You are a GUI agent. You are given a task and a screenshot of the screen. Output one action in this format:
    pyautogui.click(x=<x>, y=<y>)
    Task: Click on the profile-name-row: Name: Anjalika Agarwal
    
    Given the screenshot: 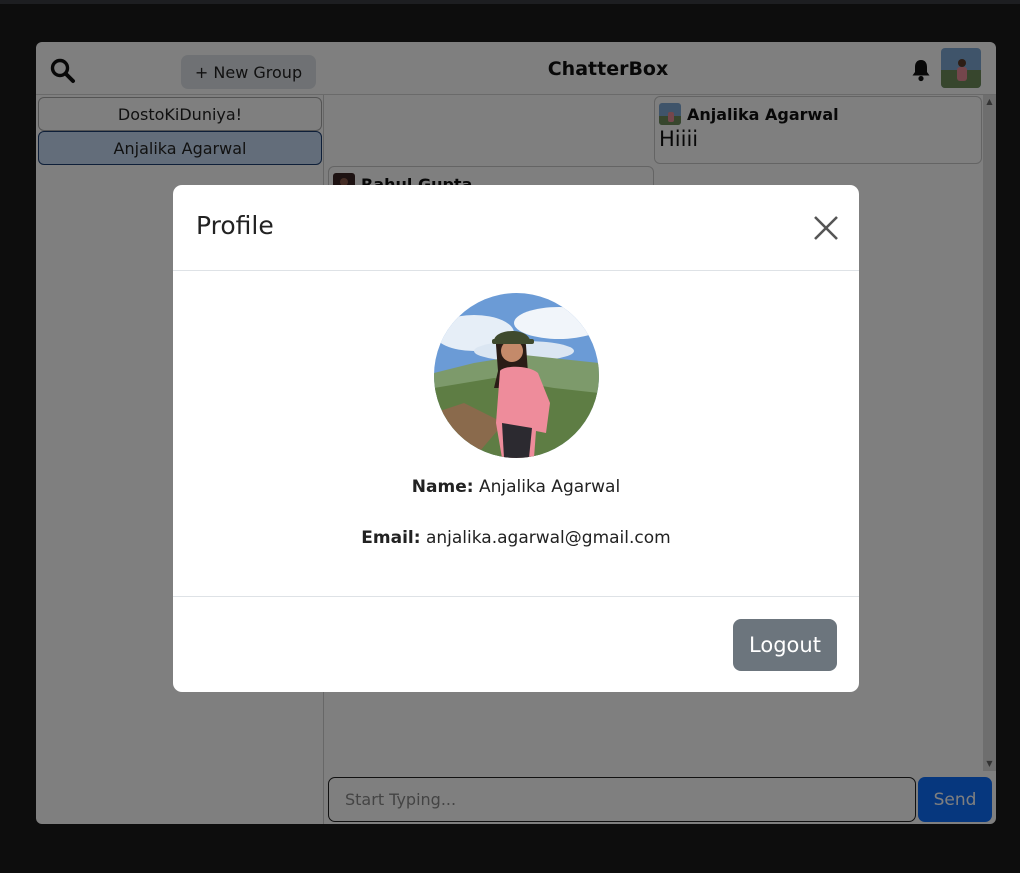 What is the action you would take?
    pyautogui.click(x=516, y=487)
    